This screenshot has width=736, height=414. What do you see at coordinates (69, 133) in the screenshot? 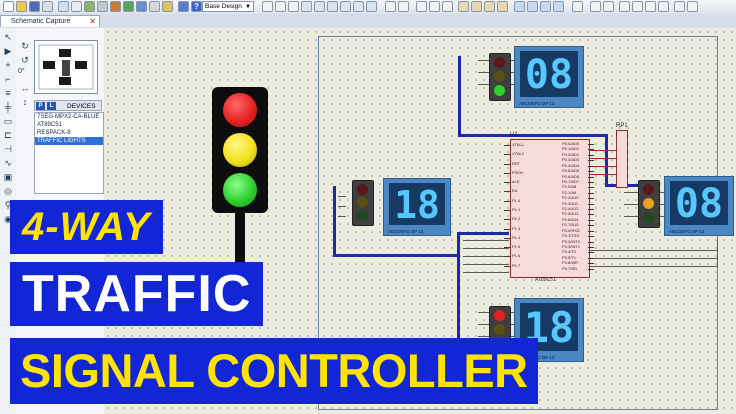
I see `list-item: RESPACK-8` at bounding box center [69, 133].